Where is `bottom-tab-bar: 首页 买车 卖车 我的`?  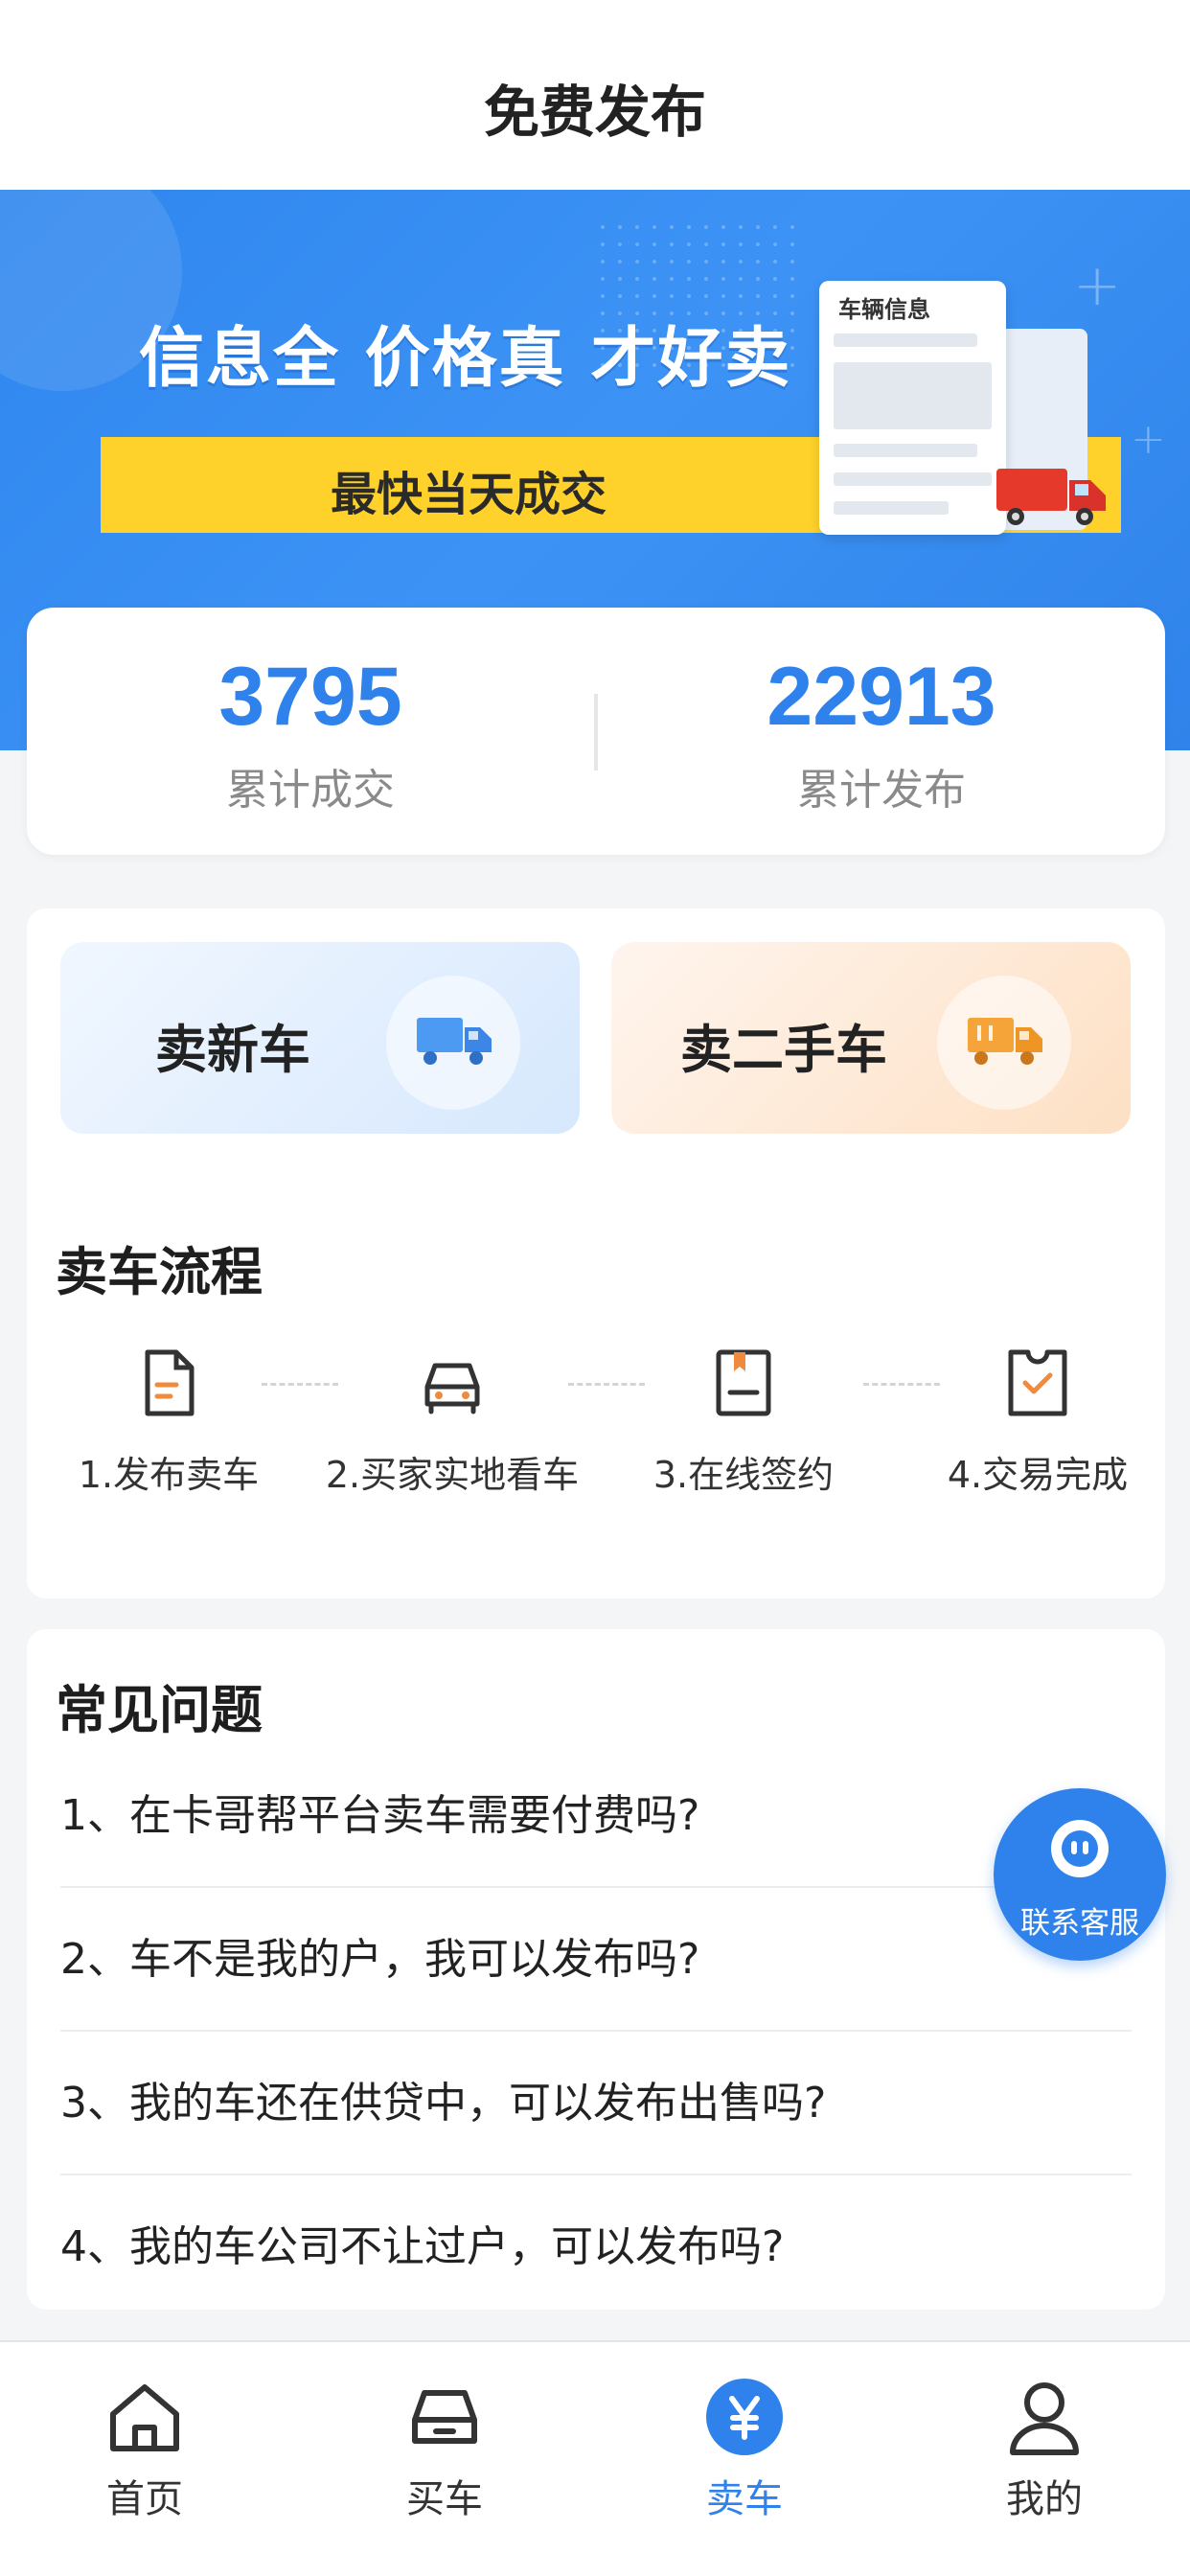
bottom-tab-bar: 首页 买车 卖车 我的 is located at coordinates (595, 2458).